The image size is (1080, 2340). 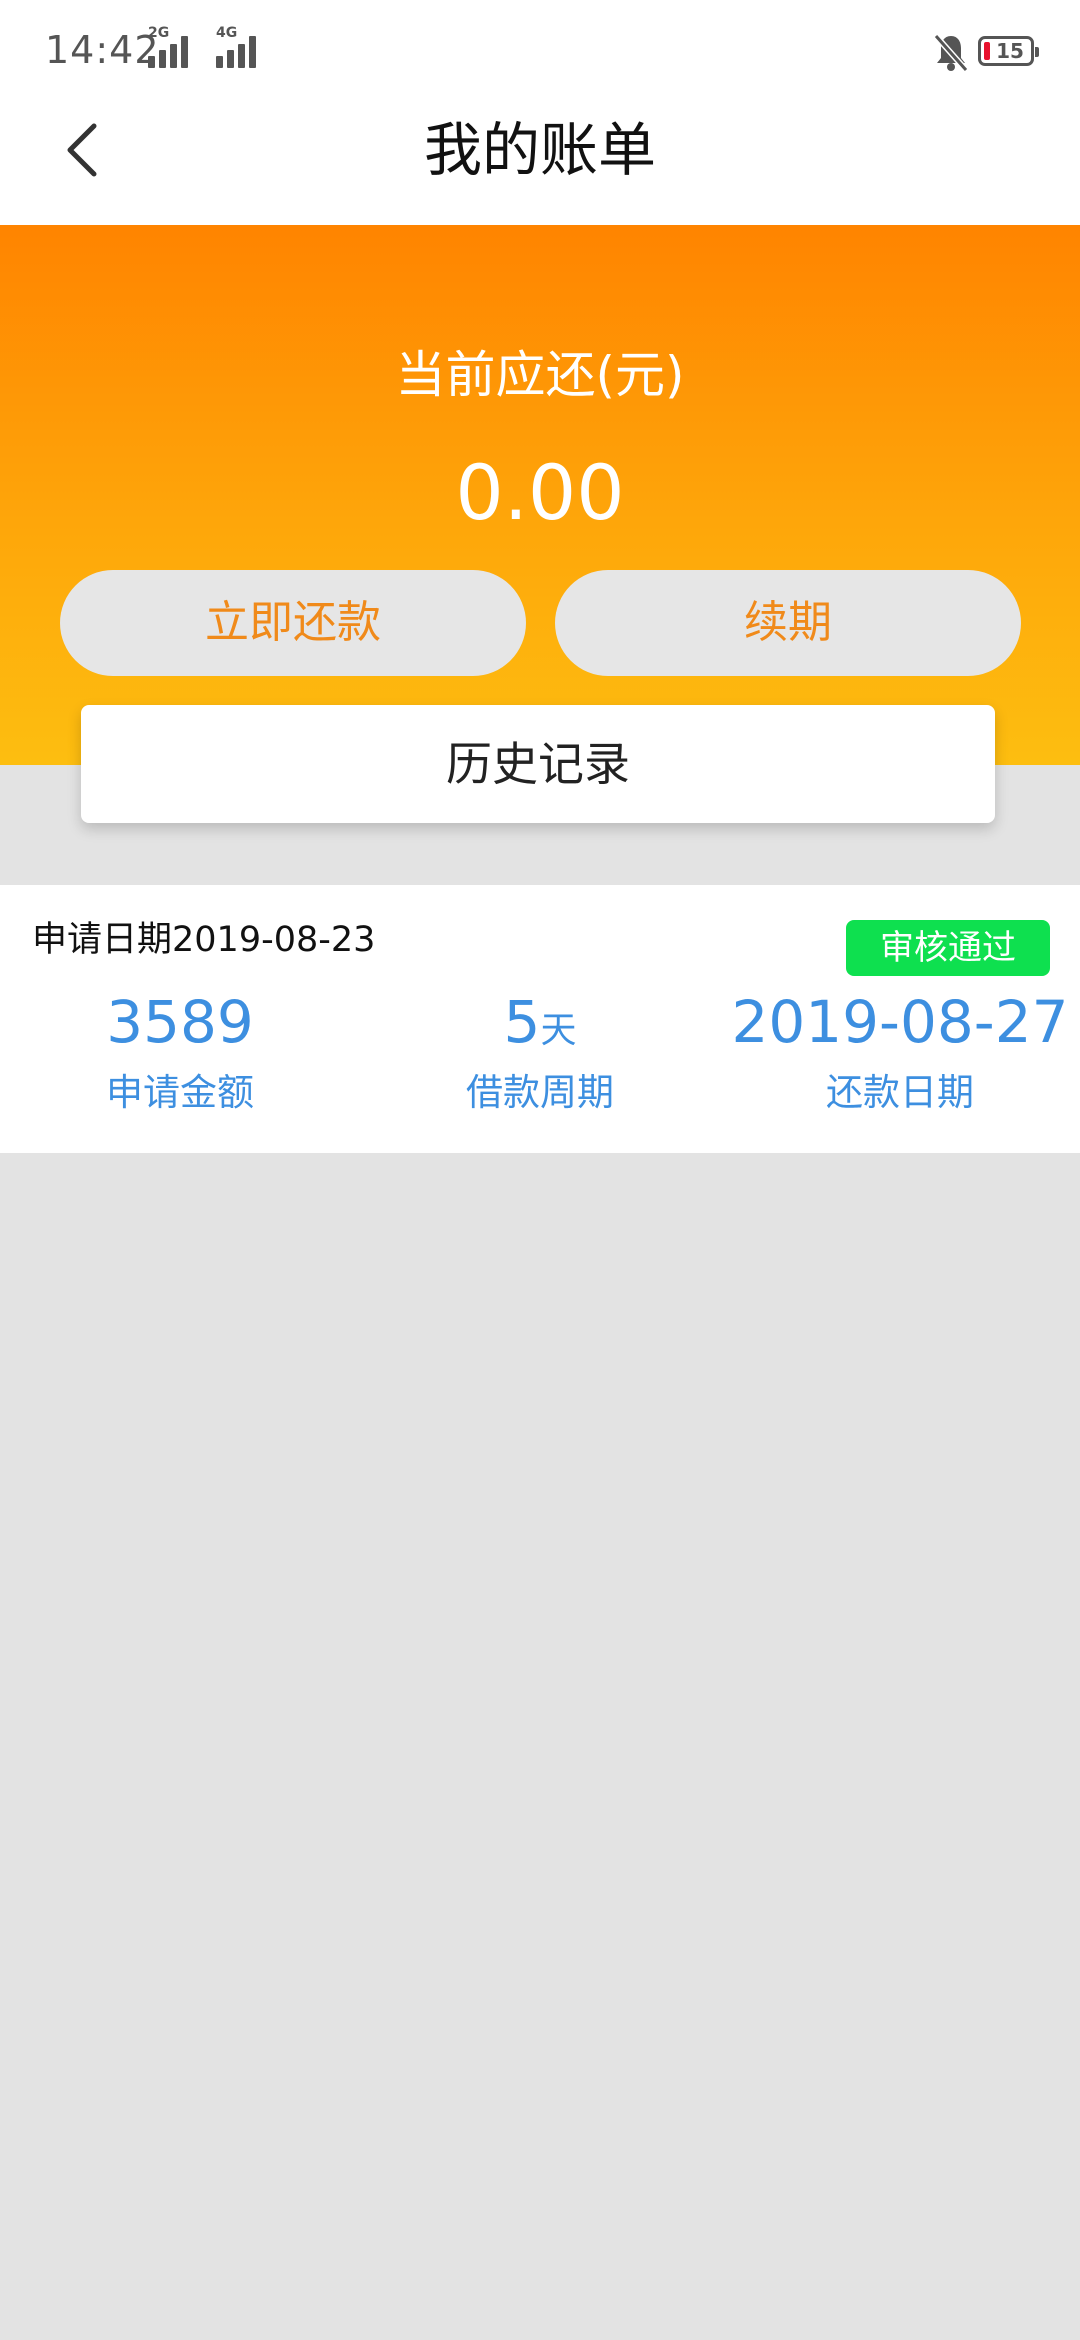 What do you see at coordinates (540, 50) in the screenshot?
I see `status-bar: 14:42 2G 4G 15` at bounding box center [540, 50].